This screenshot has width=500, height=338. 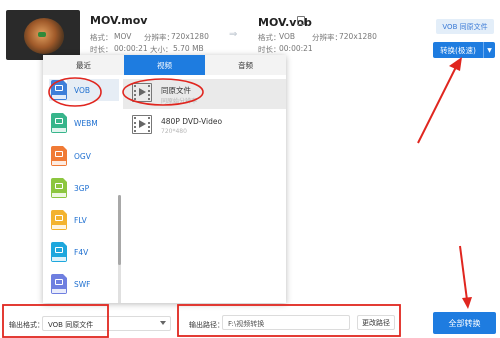 I want to click on format-item-label: SWF, so click(x=82, y=284).